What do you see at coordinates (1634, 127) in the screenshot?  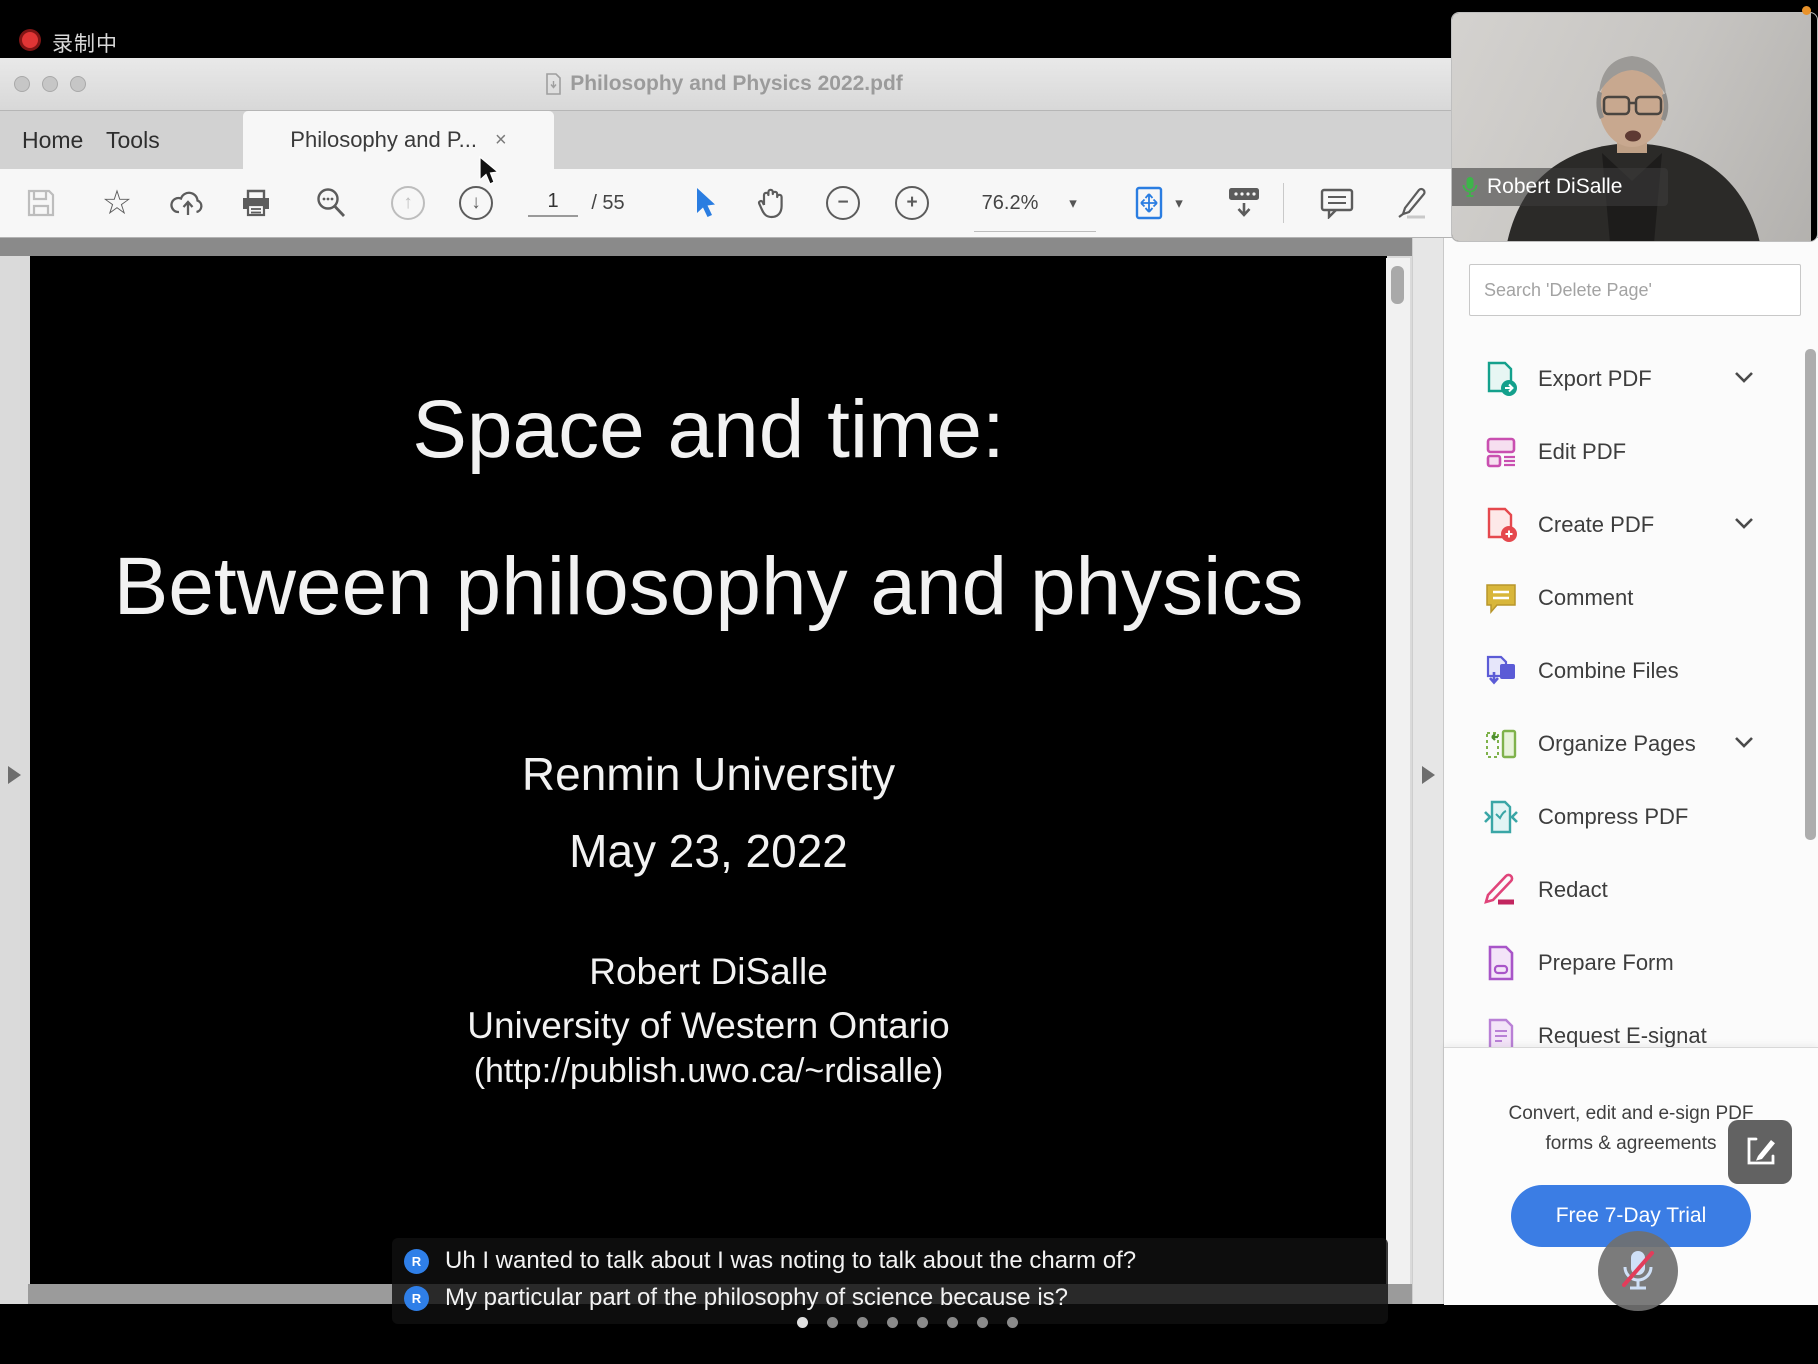 I see `webcam-tile: Robert DiSalle` at bounding box center [1634, 127].